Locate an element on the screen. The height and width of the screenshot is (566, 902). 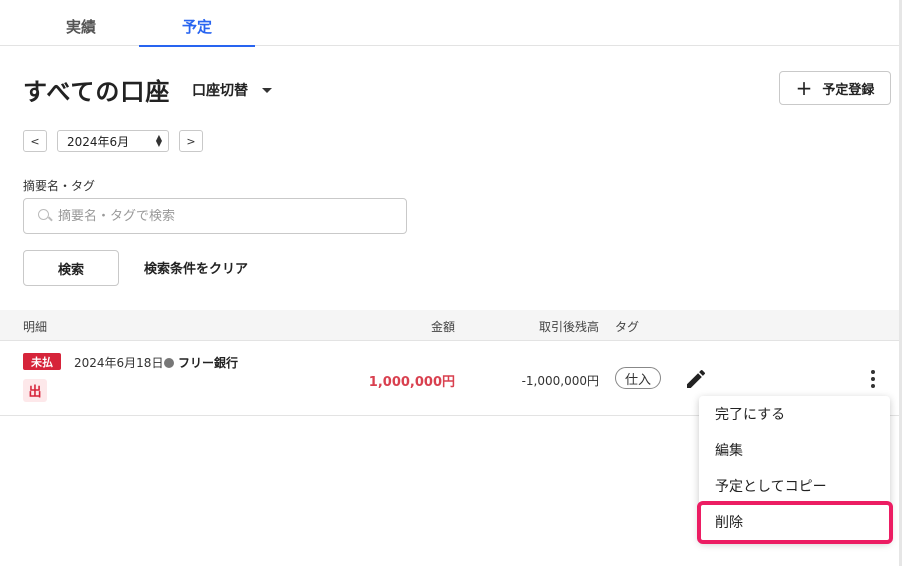
account-switch-label: 口座切替 is located at coordinates (220, 91).